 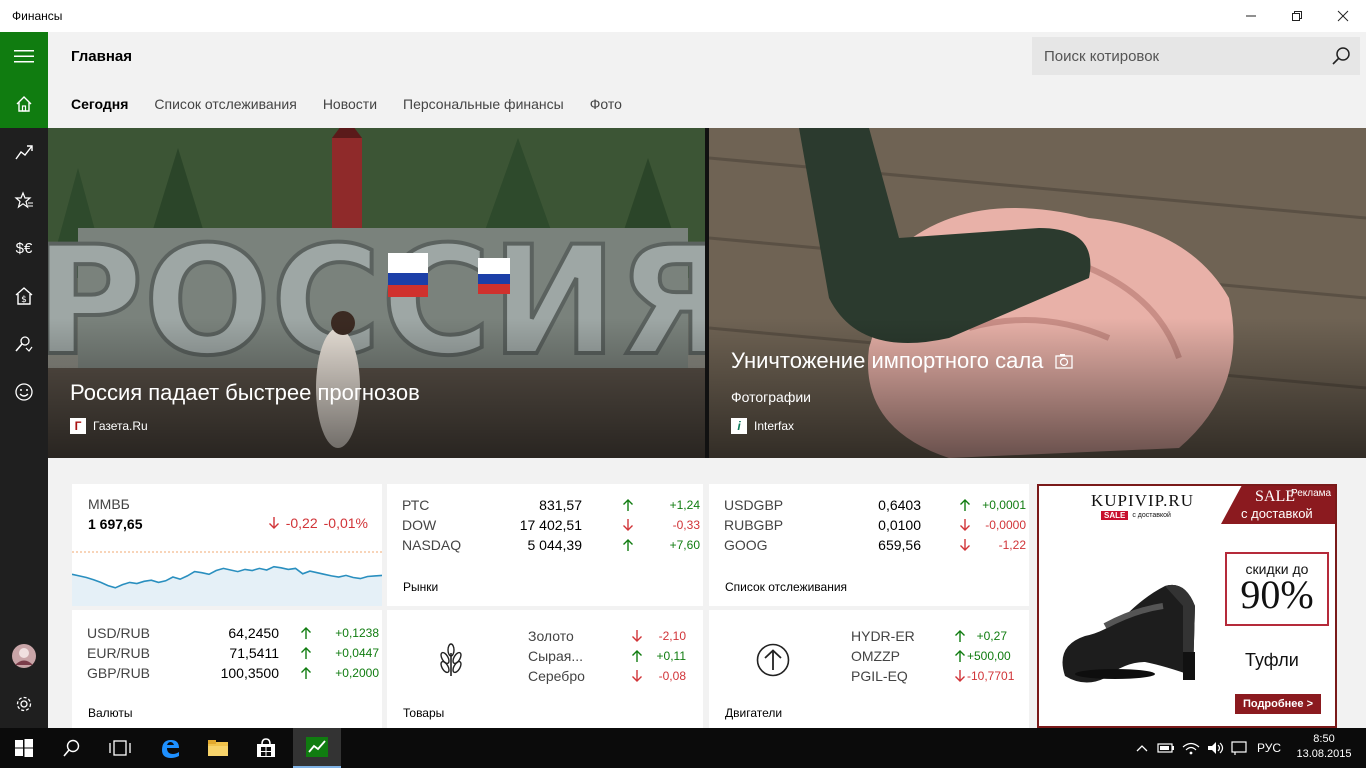 I want to click on user-avatar, so click(x=24, y=656).